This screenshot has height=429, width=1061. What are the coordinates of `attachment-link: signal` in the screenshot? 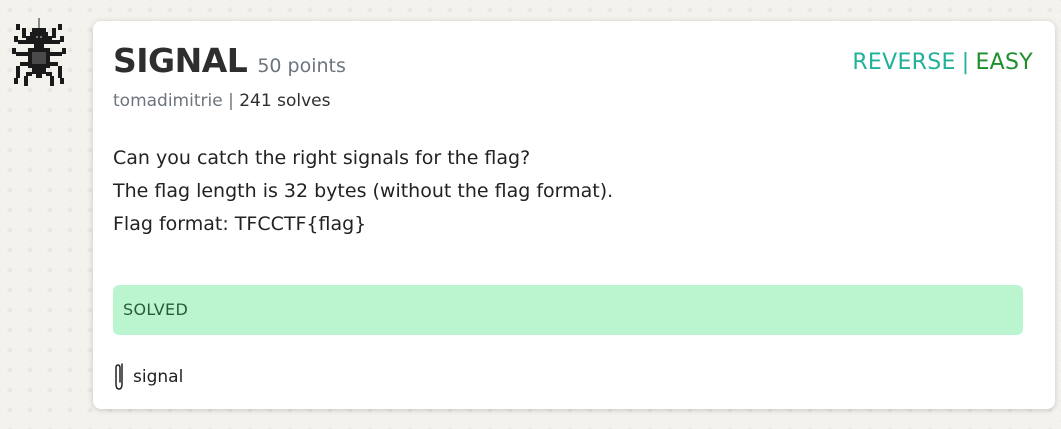 It's located at (148, 377).